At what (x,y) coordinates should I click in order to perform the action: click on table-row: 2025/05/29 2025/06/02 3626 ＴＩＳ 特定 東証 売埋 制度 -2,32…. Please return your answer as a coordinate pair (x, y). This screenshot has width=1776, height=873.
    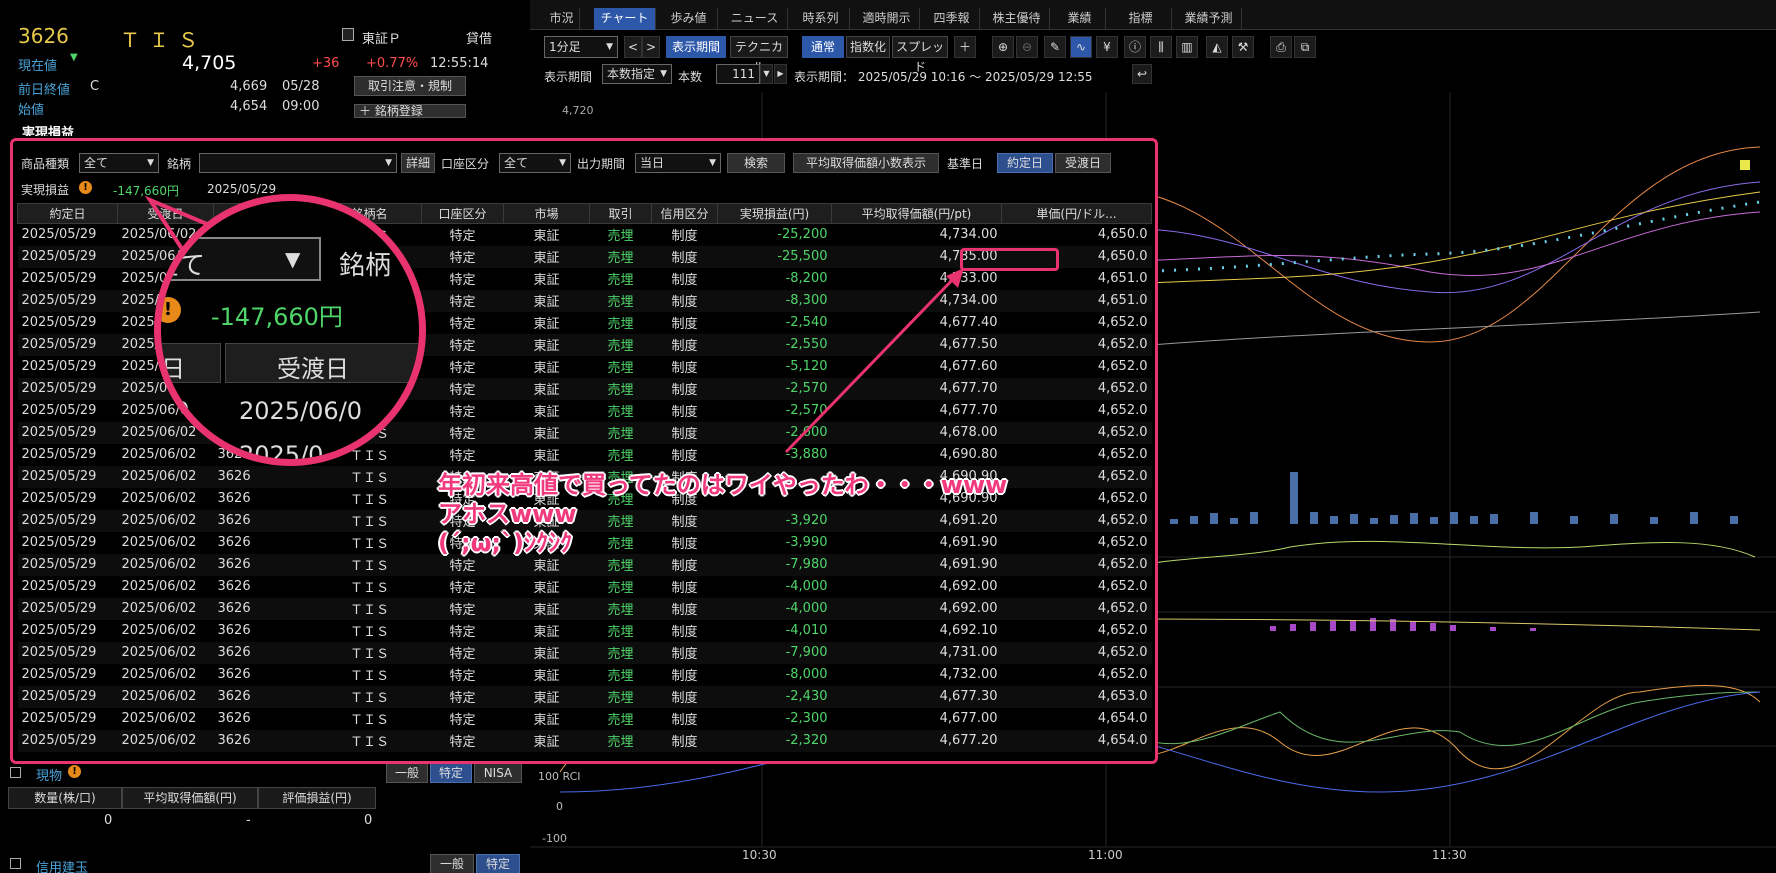
    Looking at the image, I should click on (584, 740).